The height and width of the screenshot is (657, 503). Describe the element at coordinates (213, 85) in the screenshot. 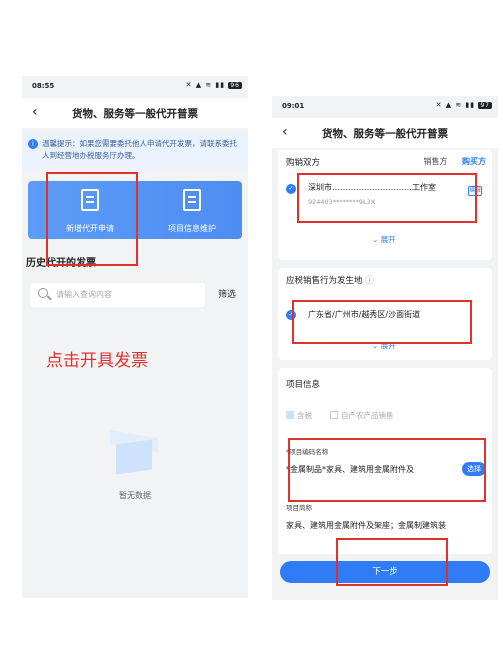

I see `status-icons: ✕ ▲ ≋ ▮▮ 96` at that location.